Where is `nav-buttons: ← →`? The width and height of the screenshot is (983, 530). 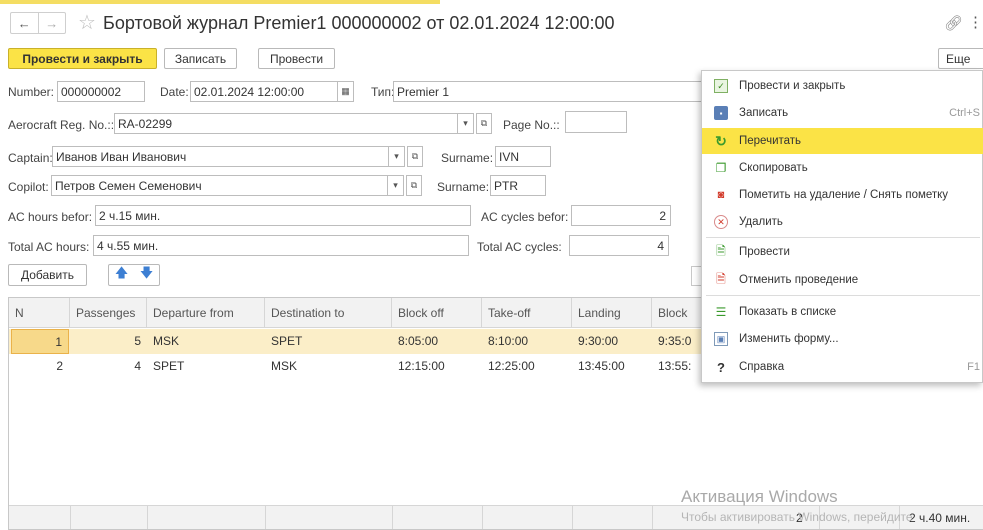 nav-buttons: ← → is located at coordinates (38, 23).